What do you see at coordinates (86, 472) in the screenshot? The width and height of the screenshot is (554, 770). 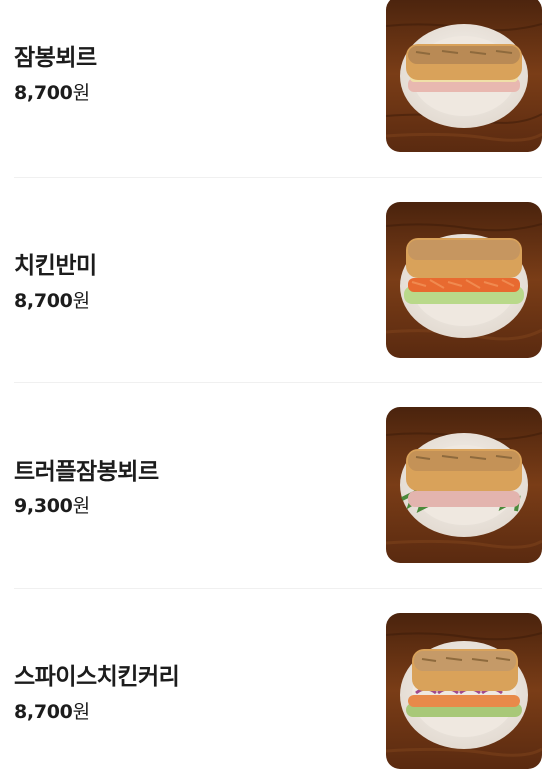 I see `menu-item-name: 트러플잠봉뵈르` at bounding box center [86, 472].